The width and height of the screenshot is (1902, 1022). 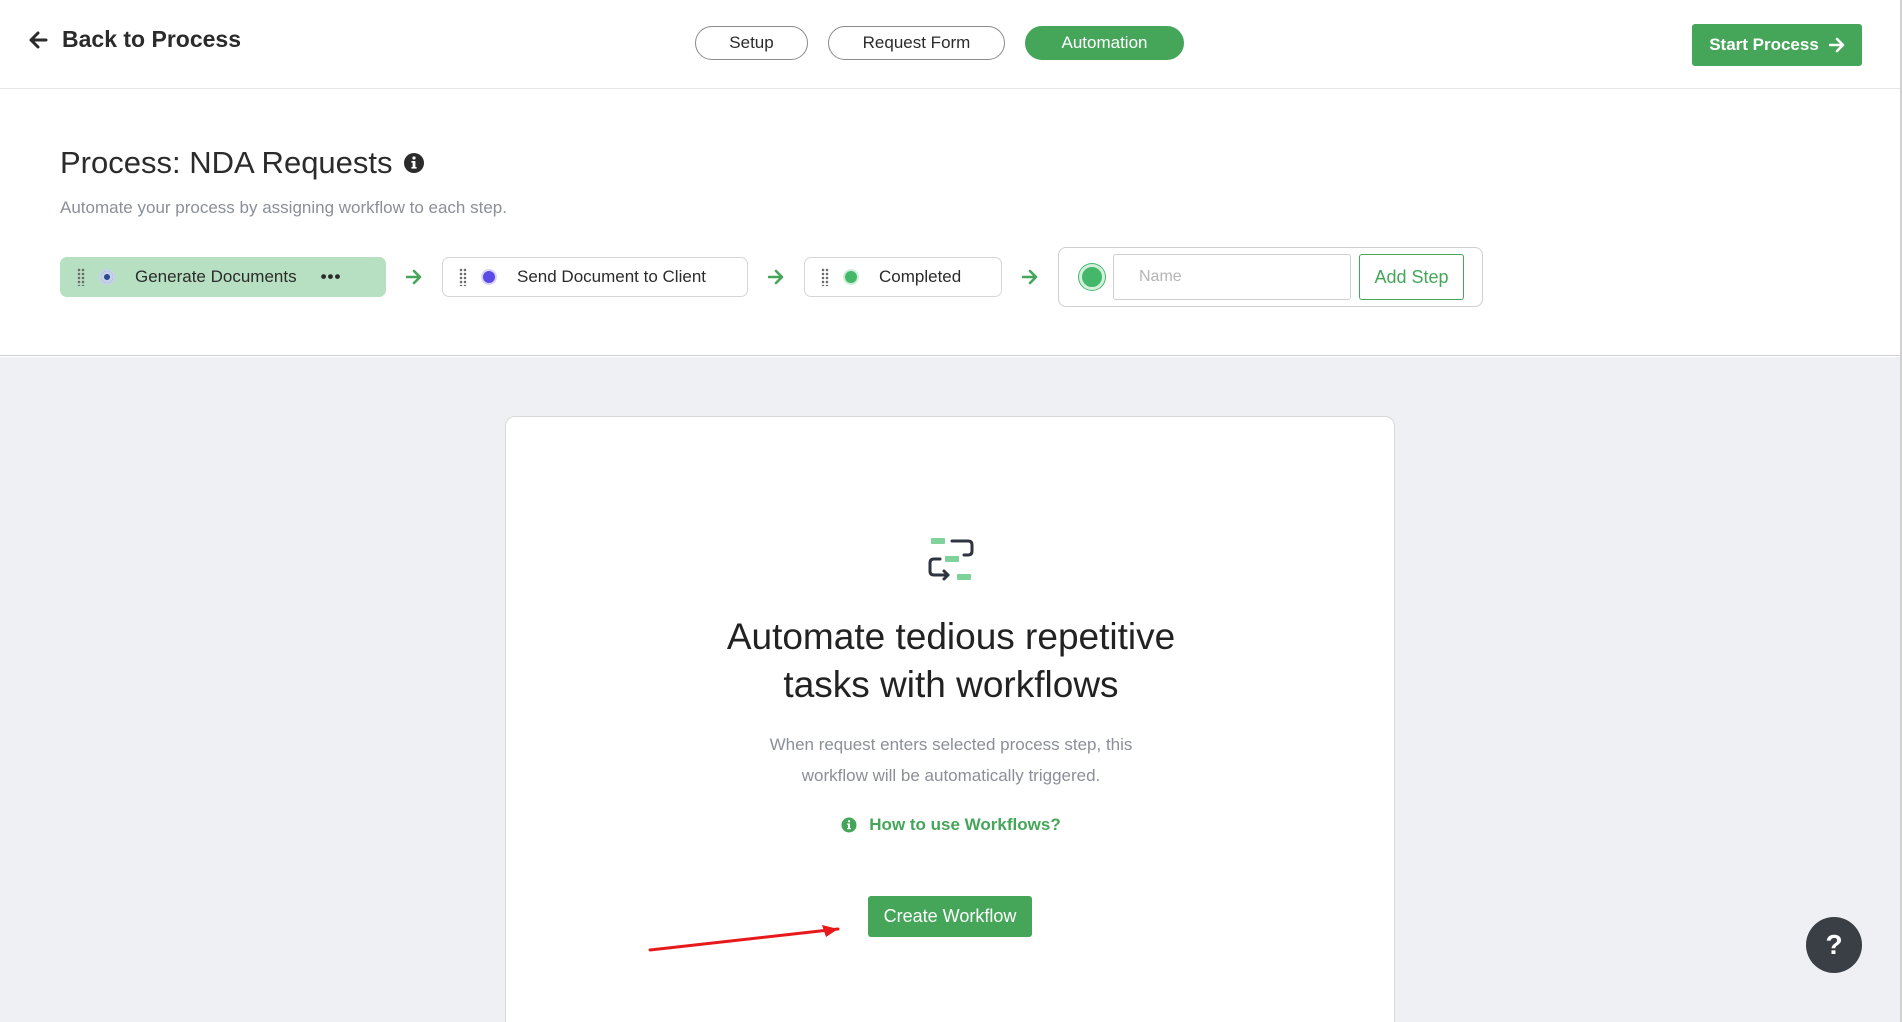 I want to click on back-to-process-link: Back to Process, so click(x=134, y=39).